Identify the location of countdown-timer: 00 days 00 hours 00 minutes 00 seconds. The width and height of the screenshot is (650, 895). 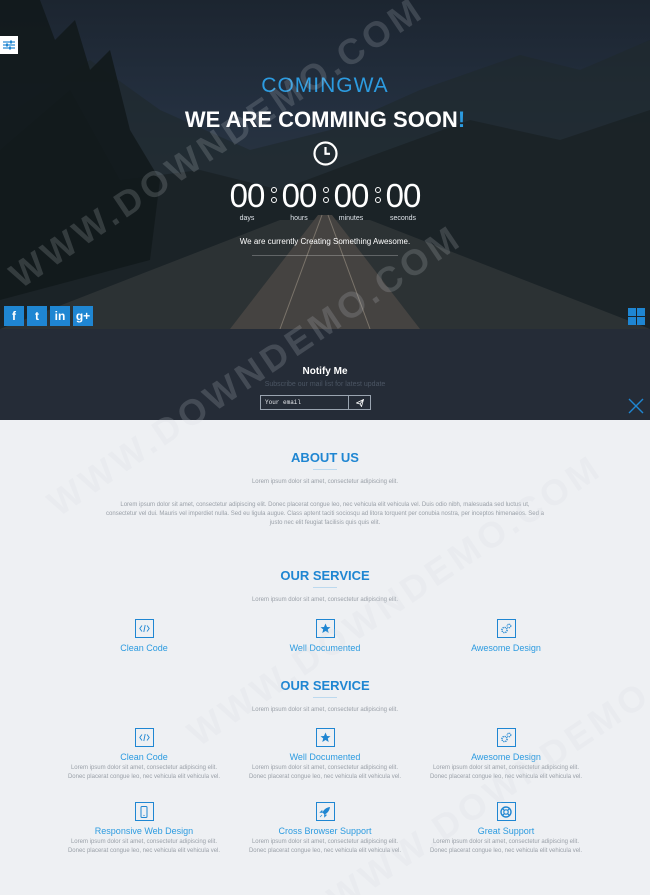
(325, 200).